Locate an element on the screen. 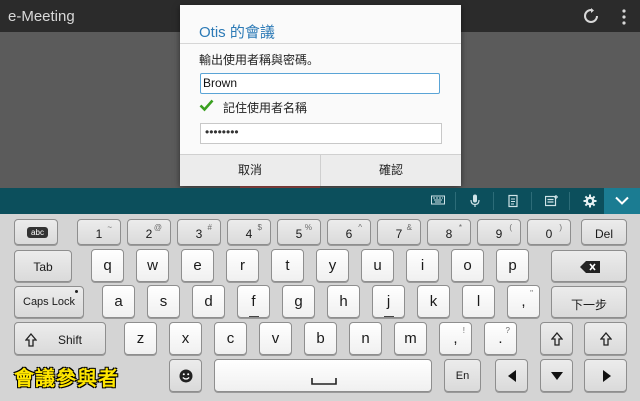  abc-badge: abc is located at coordinates (37, 232).